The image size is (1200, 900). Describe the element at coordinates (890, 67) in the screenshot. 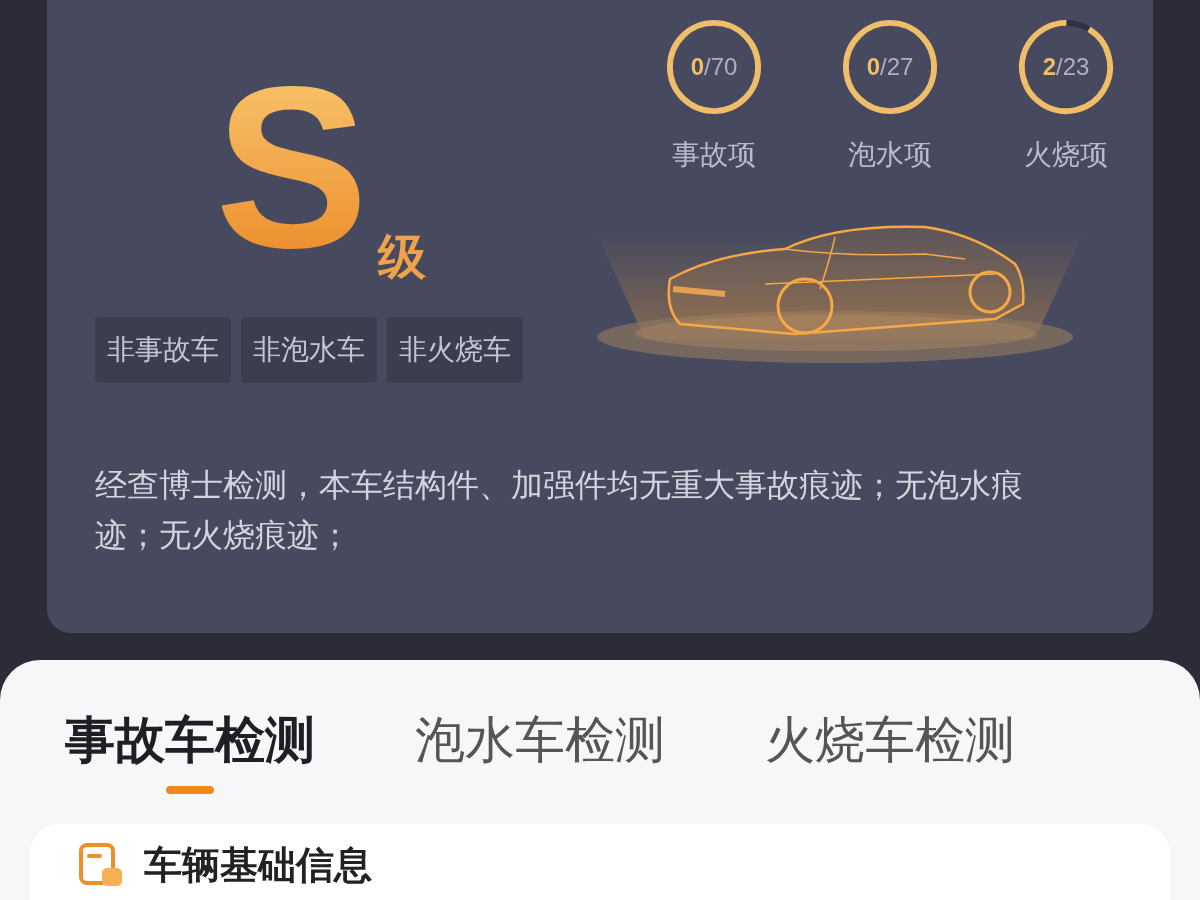

I see `check-count: 0/27` at that location.